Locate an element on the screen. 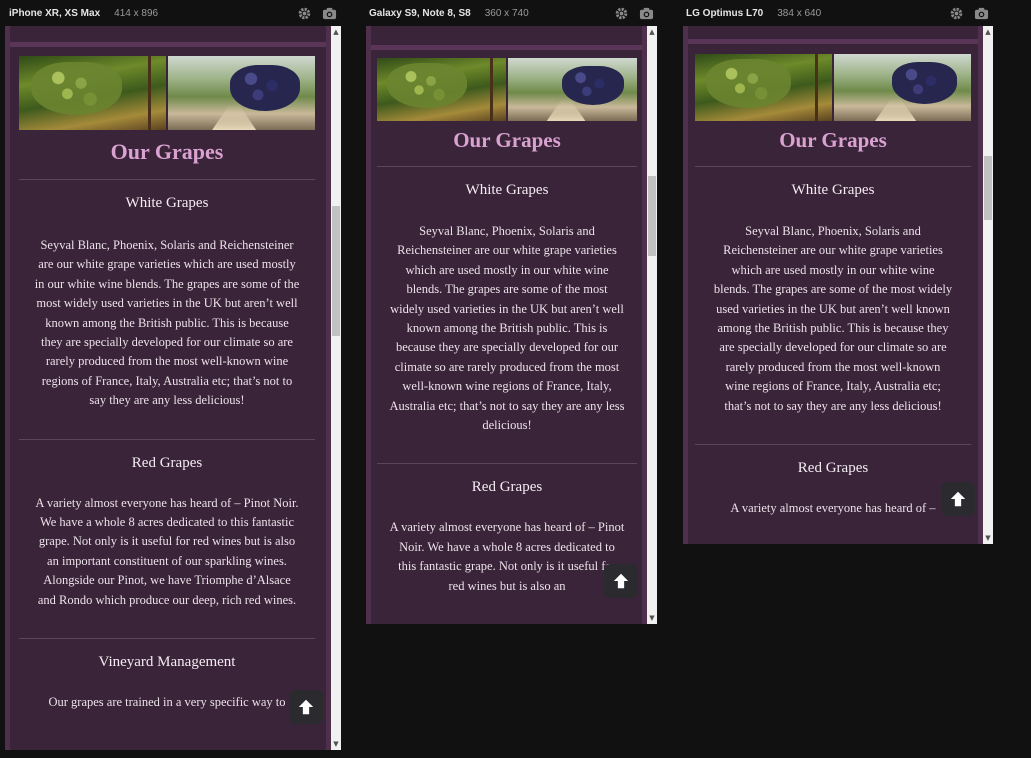 The width and height of the screenshot is (1031, 758). device-header: Galaxy S9, Note 8, S8 360 x 740 is located at coordinates (449, 13).